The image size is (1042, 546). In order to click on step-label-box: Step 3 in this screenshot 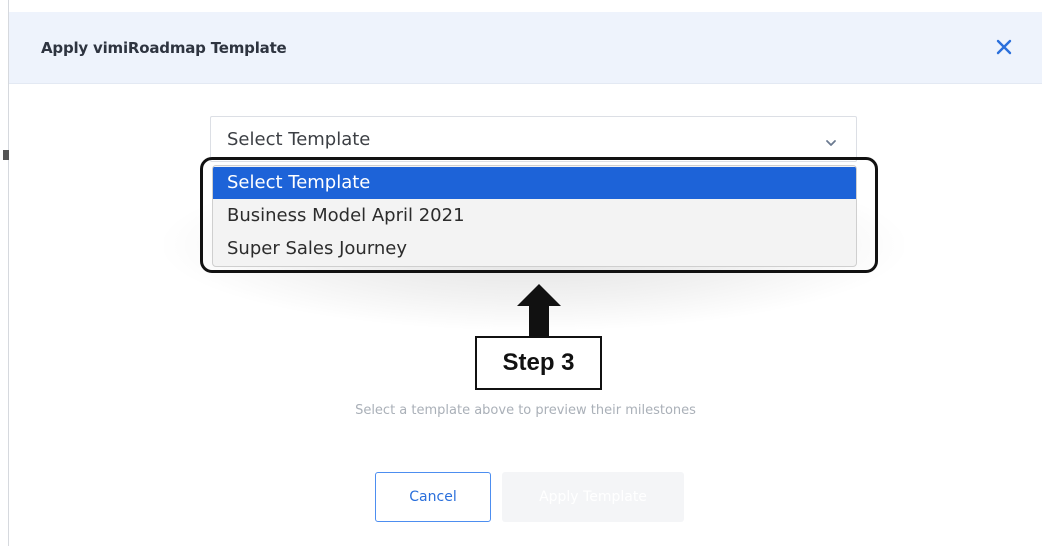, I will do `click(538, 363)`.